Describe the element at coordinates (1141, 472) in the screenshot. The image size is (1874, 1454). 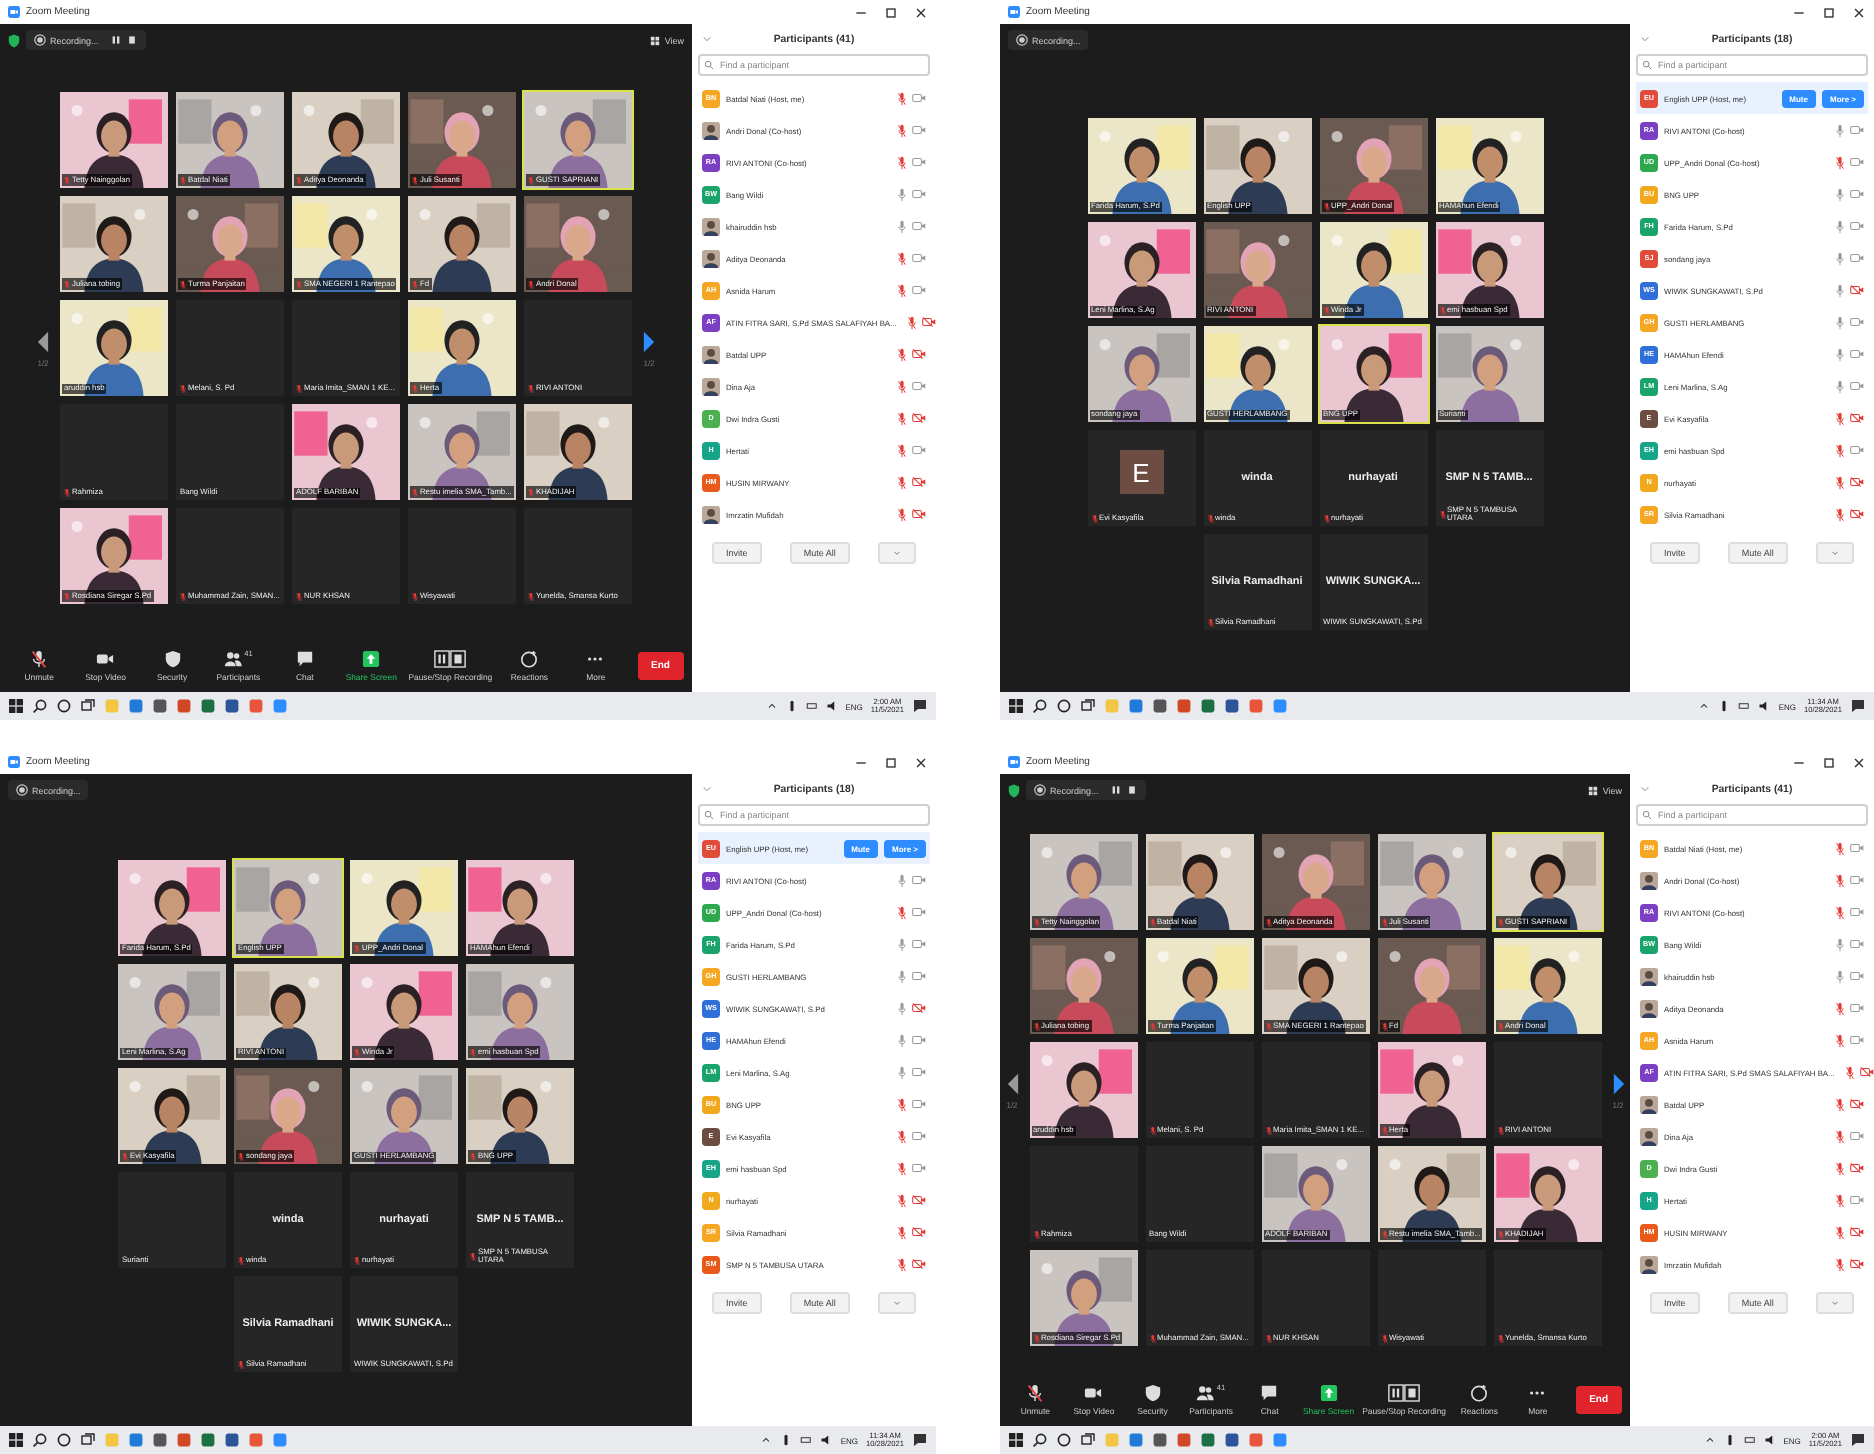
I see `avatar-initial: E` at that location.